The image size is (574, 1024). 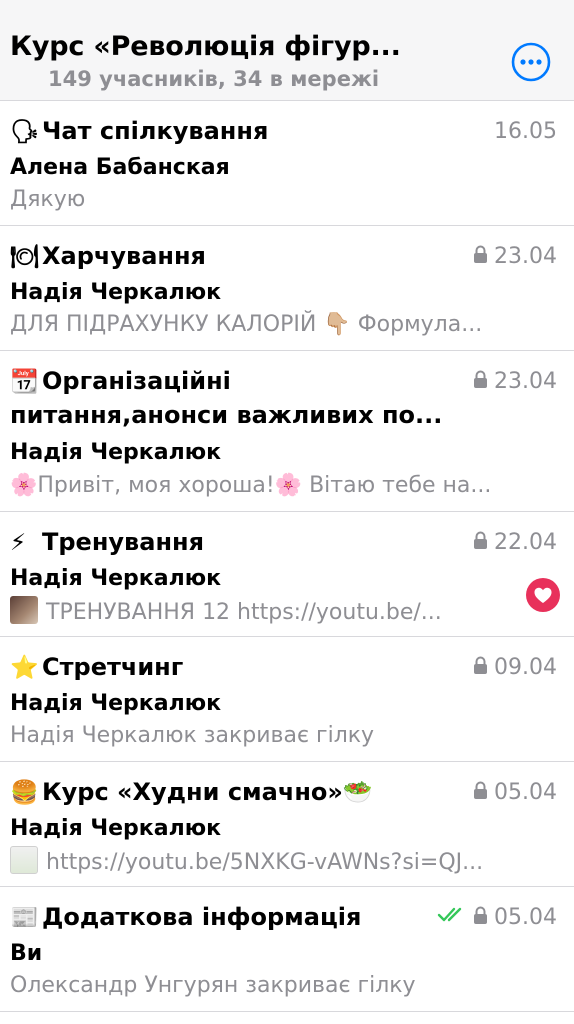 What do you see at coordinates (210, 917) in the screenshot?
I see `topic-title: 📰 Додаткова інформація` at bounding box center [210, 917].